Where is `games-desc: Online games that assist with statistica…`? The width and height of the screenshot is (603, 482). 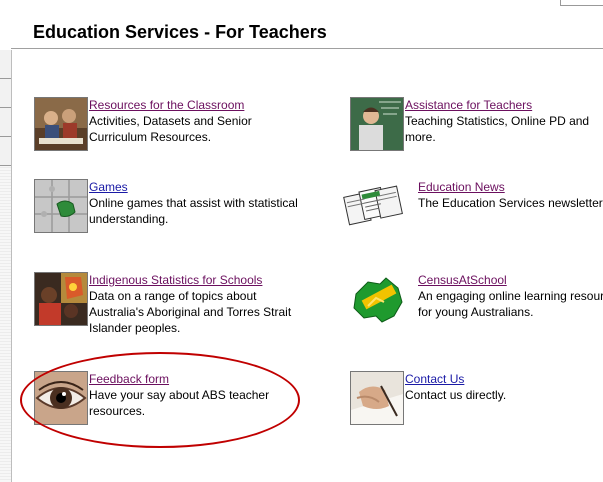
games-desc: Online games that assist with statistica… is located at coordinates (193, 211).